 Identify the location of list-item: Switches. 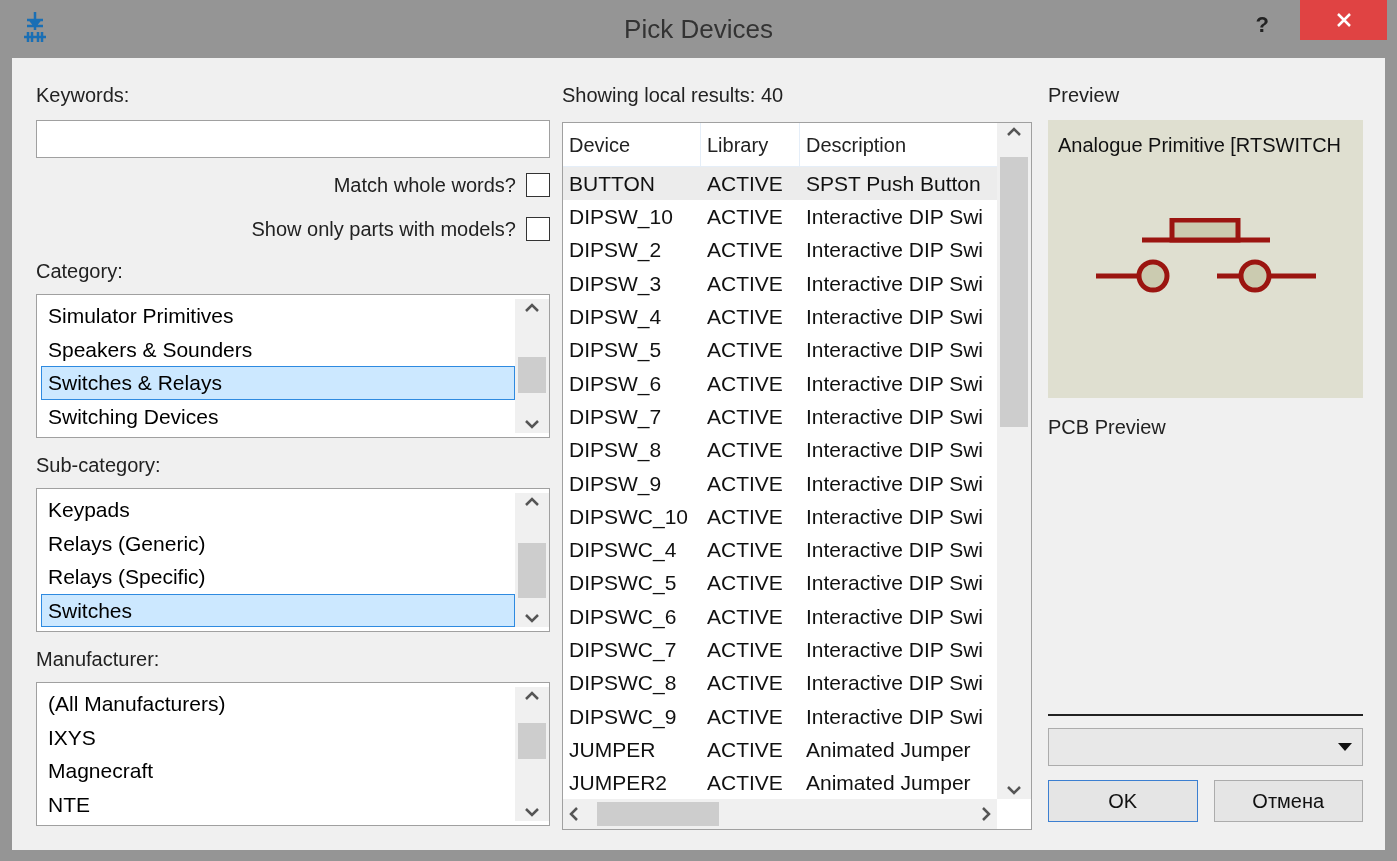
(278, 610).